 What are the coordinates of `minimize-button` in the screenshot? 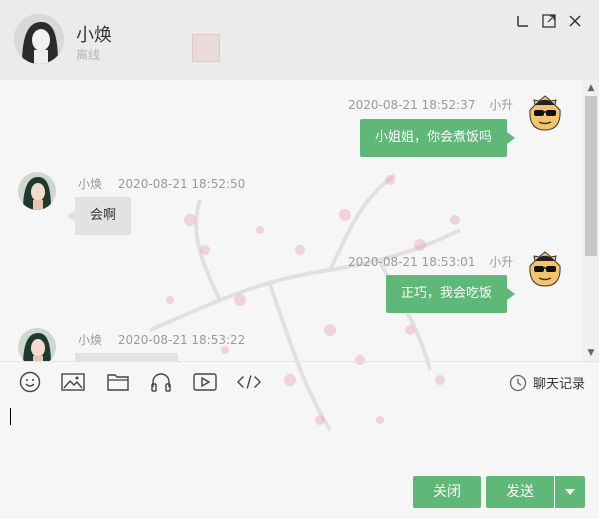 It's located at (523, 21).